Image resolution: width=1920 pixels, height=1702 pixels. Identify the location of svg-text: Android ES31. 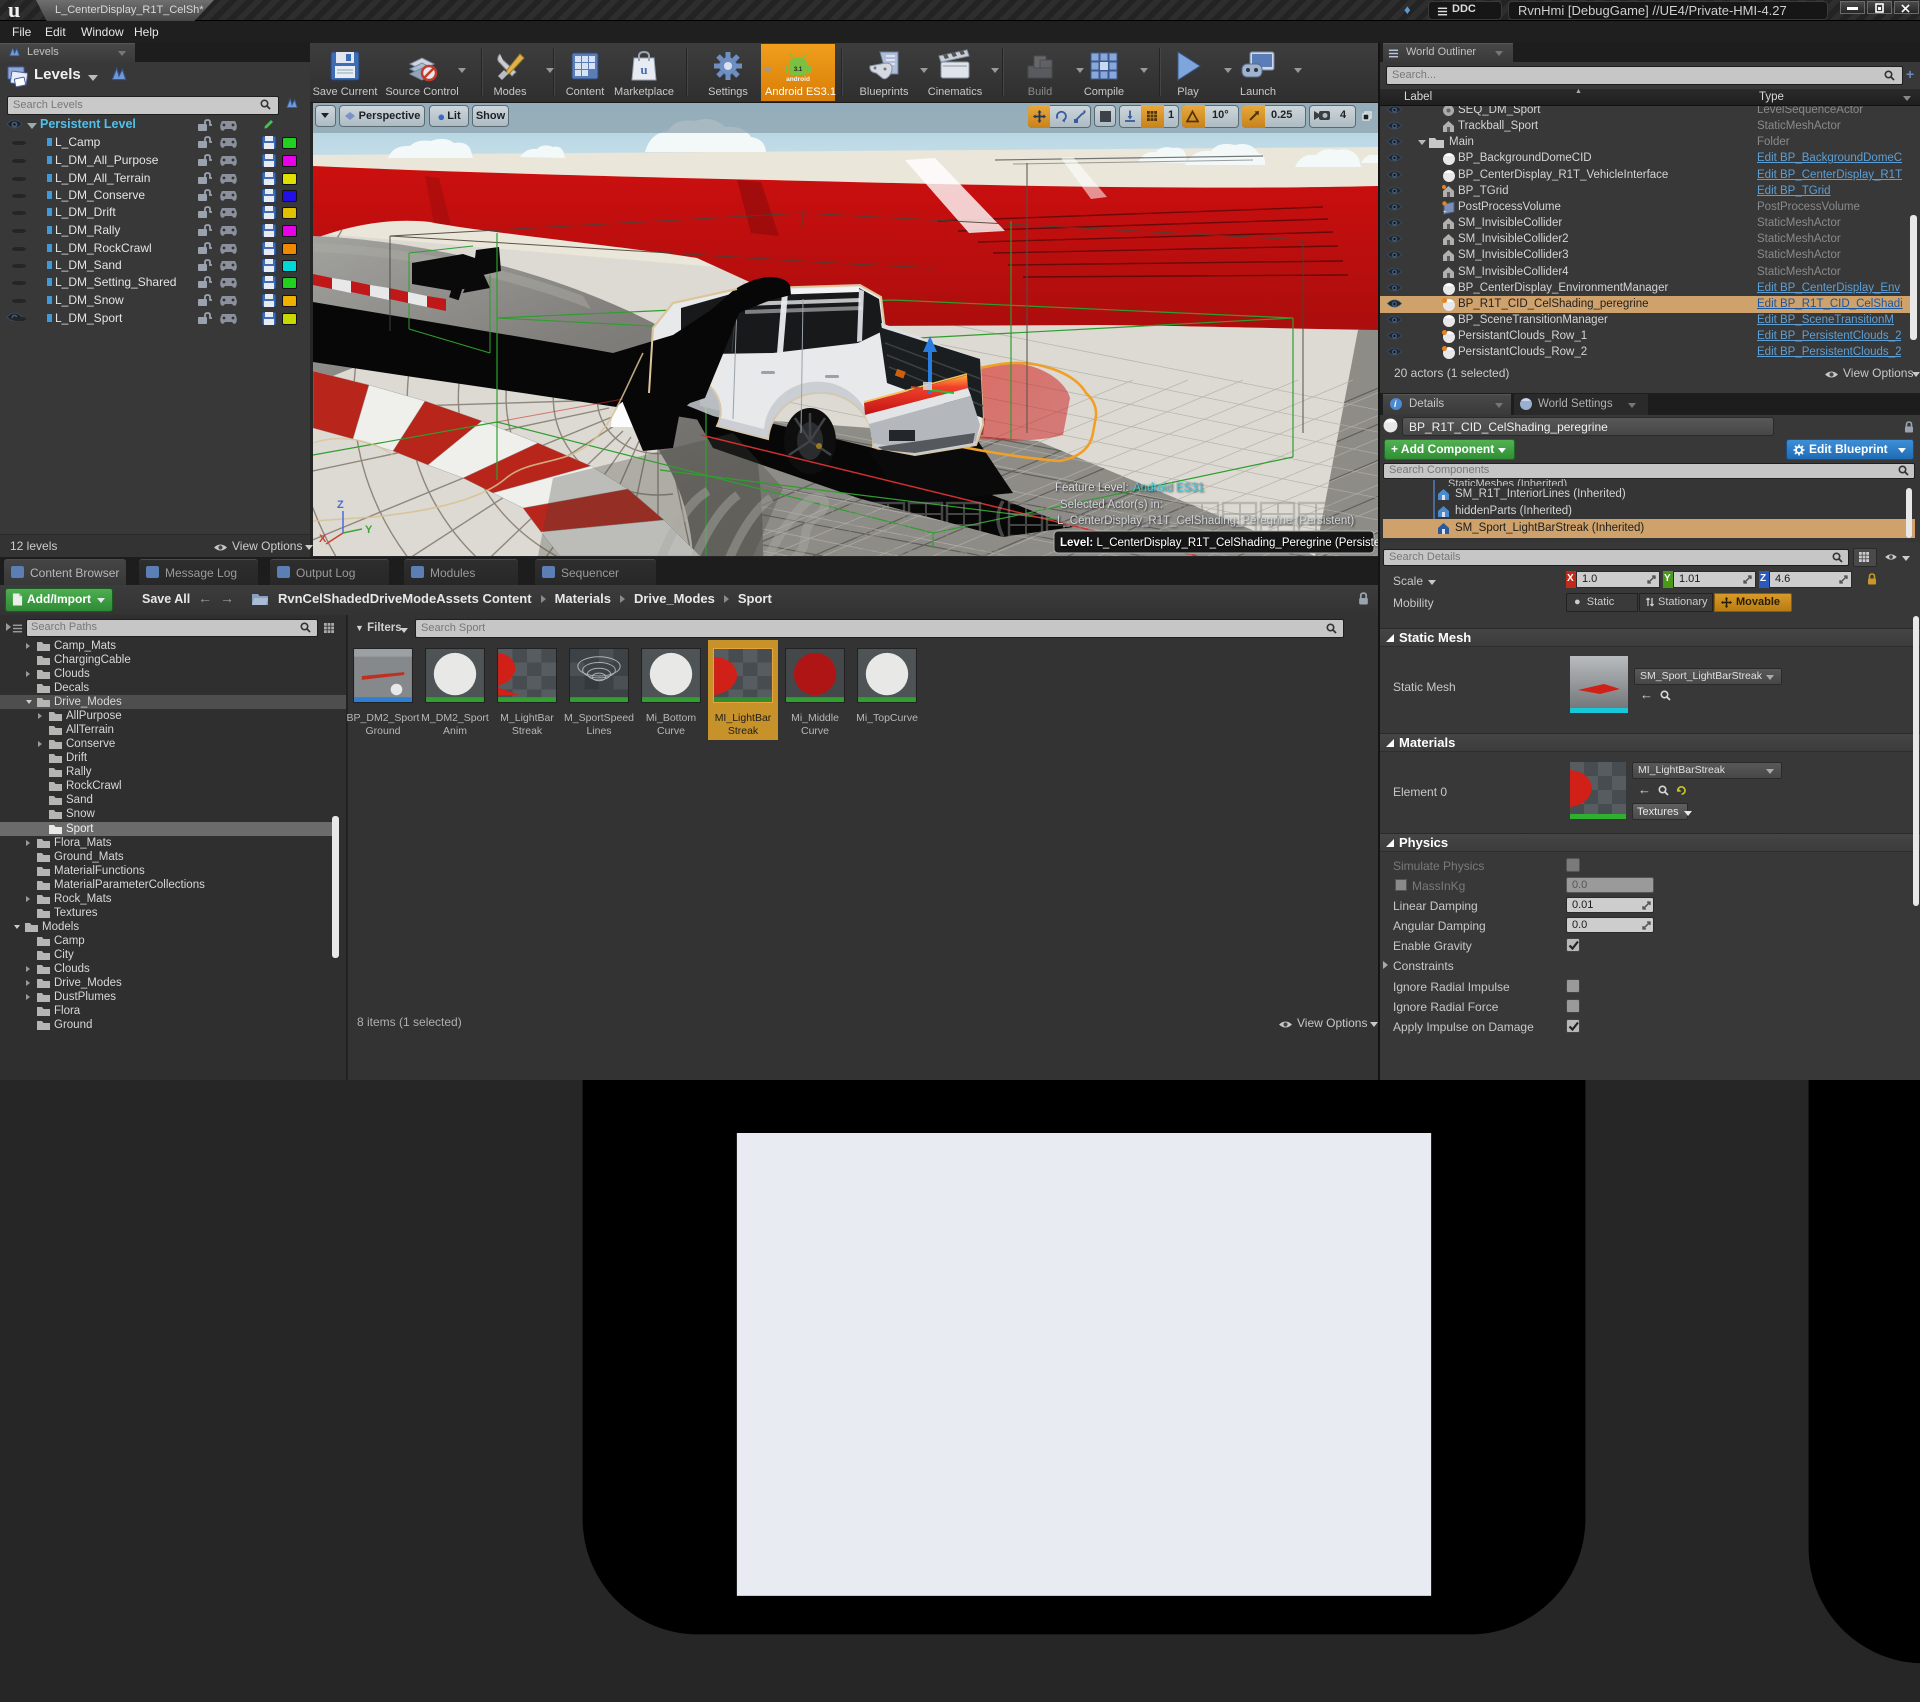
(1168, 488).